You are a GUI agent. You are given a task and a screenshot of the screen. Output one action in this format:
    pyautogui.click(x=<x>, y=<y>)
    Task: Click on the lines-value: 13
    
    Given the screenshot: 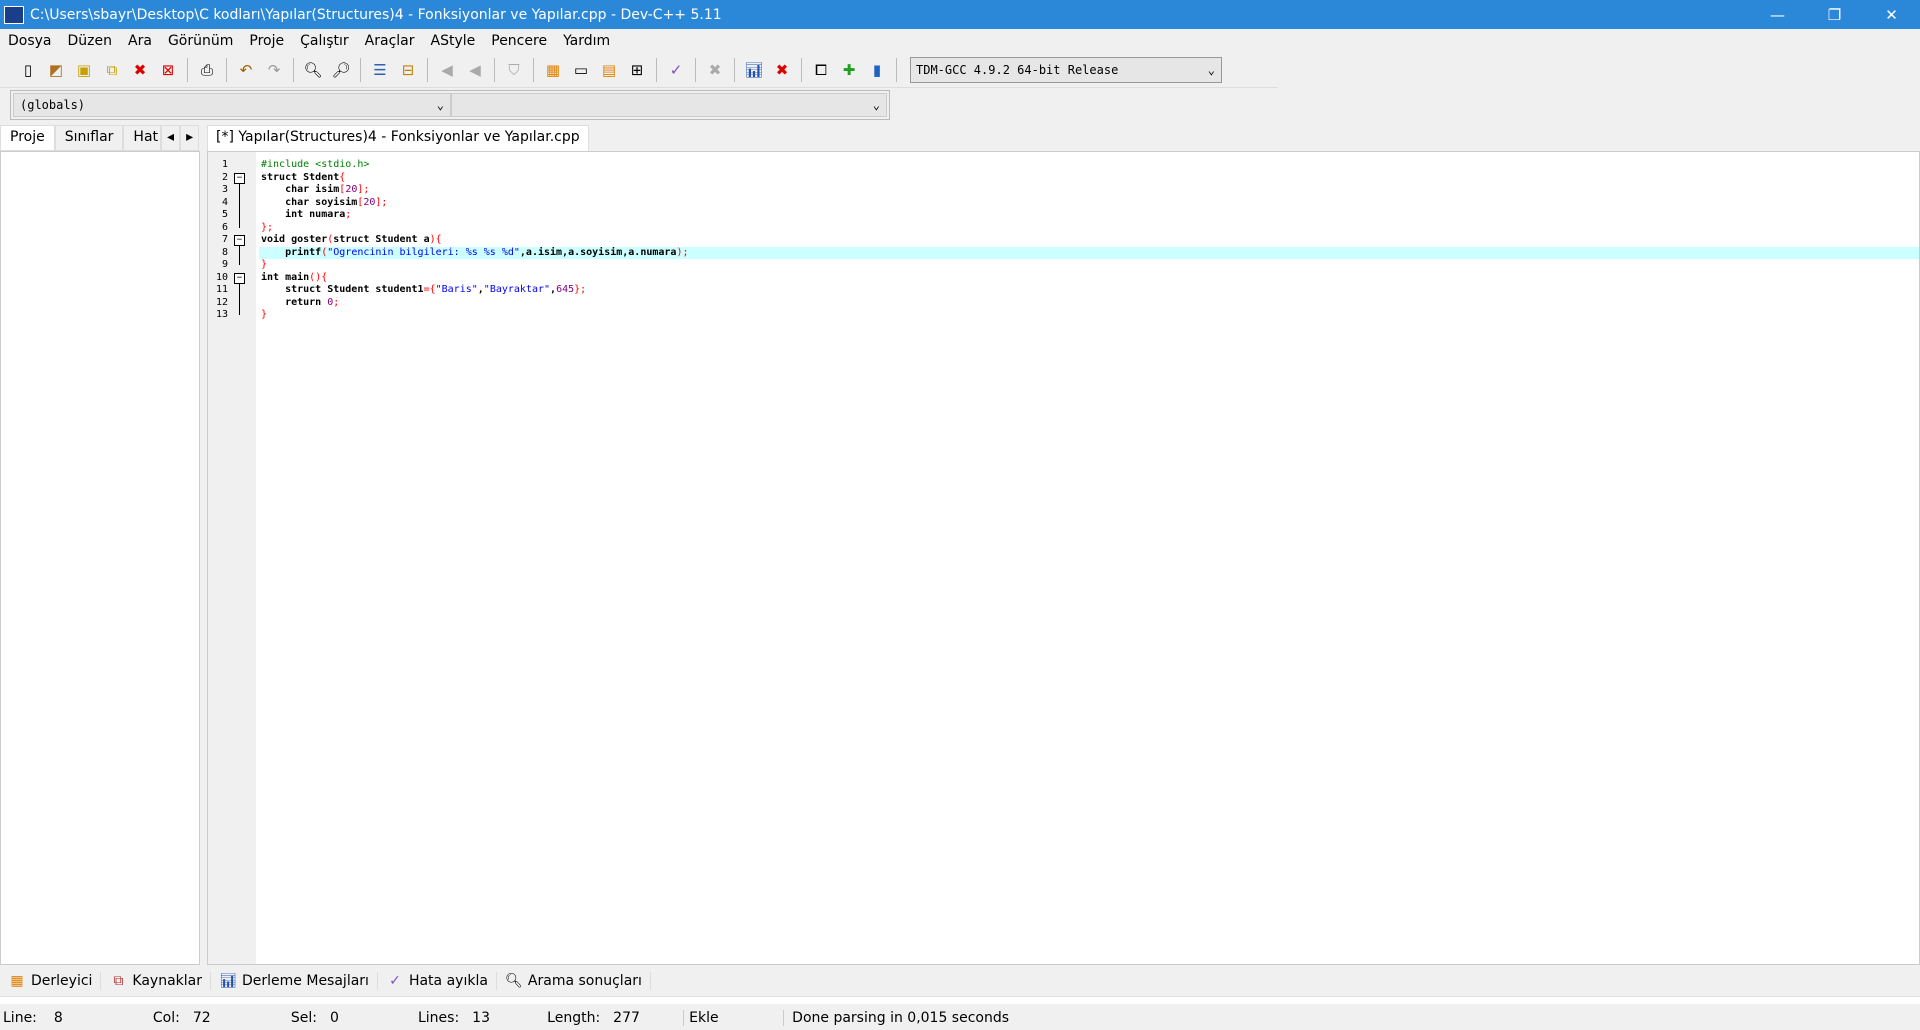 What is the action you would take?
    pyautogui.click(x=481, y=1018)
    